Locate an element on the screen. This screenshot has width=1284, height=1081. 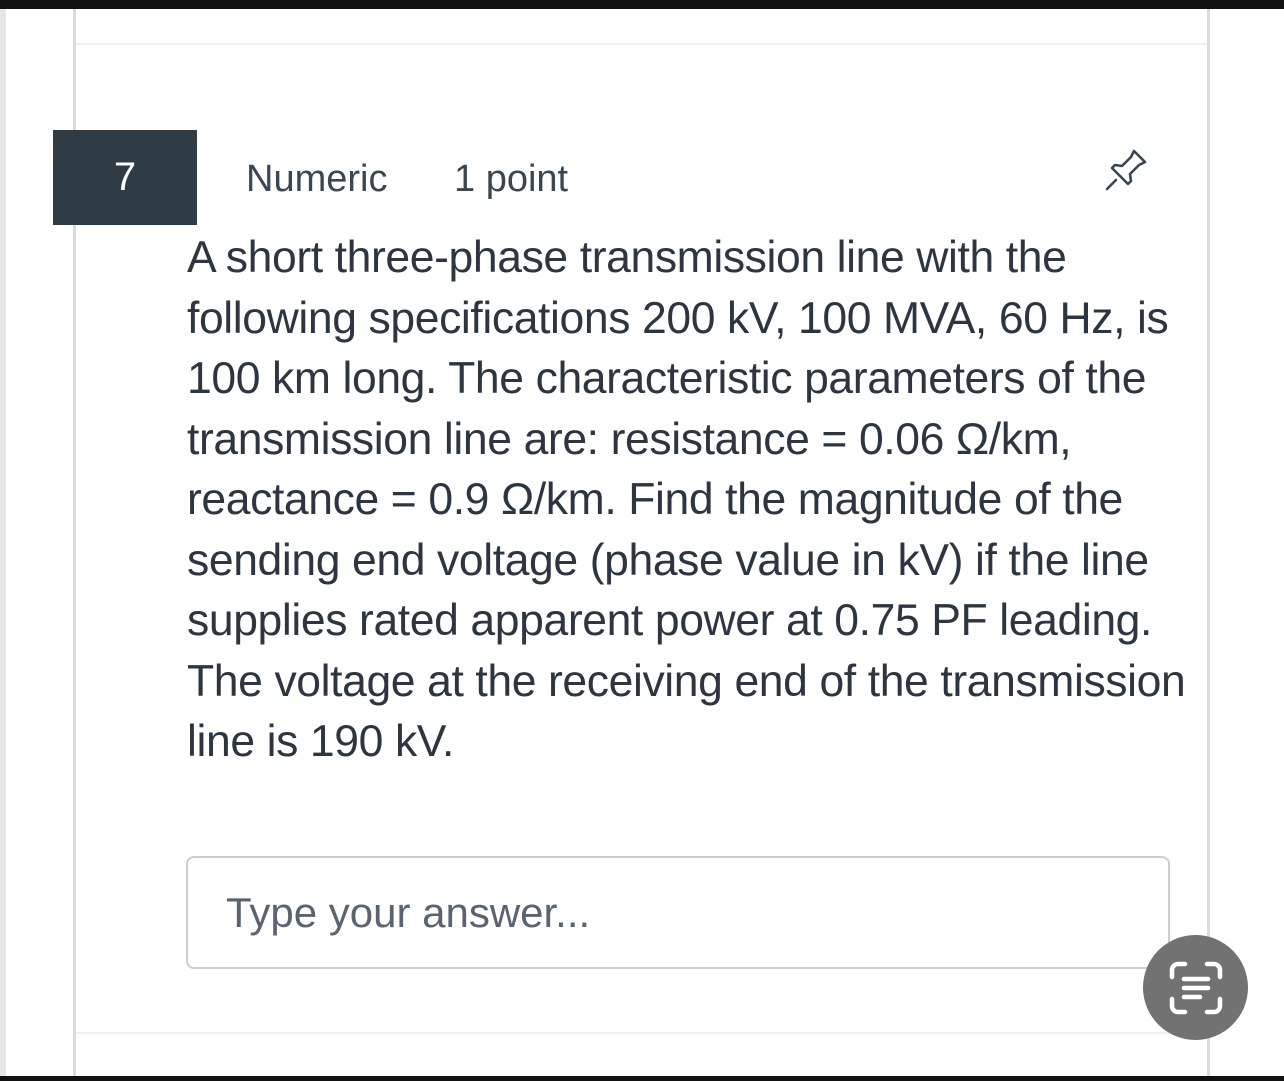
question-type-label: Numeric is located at coordinates (317, 179).